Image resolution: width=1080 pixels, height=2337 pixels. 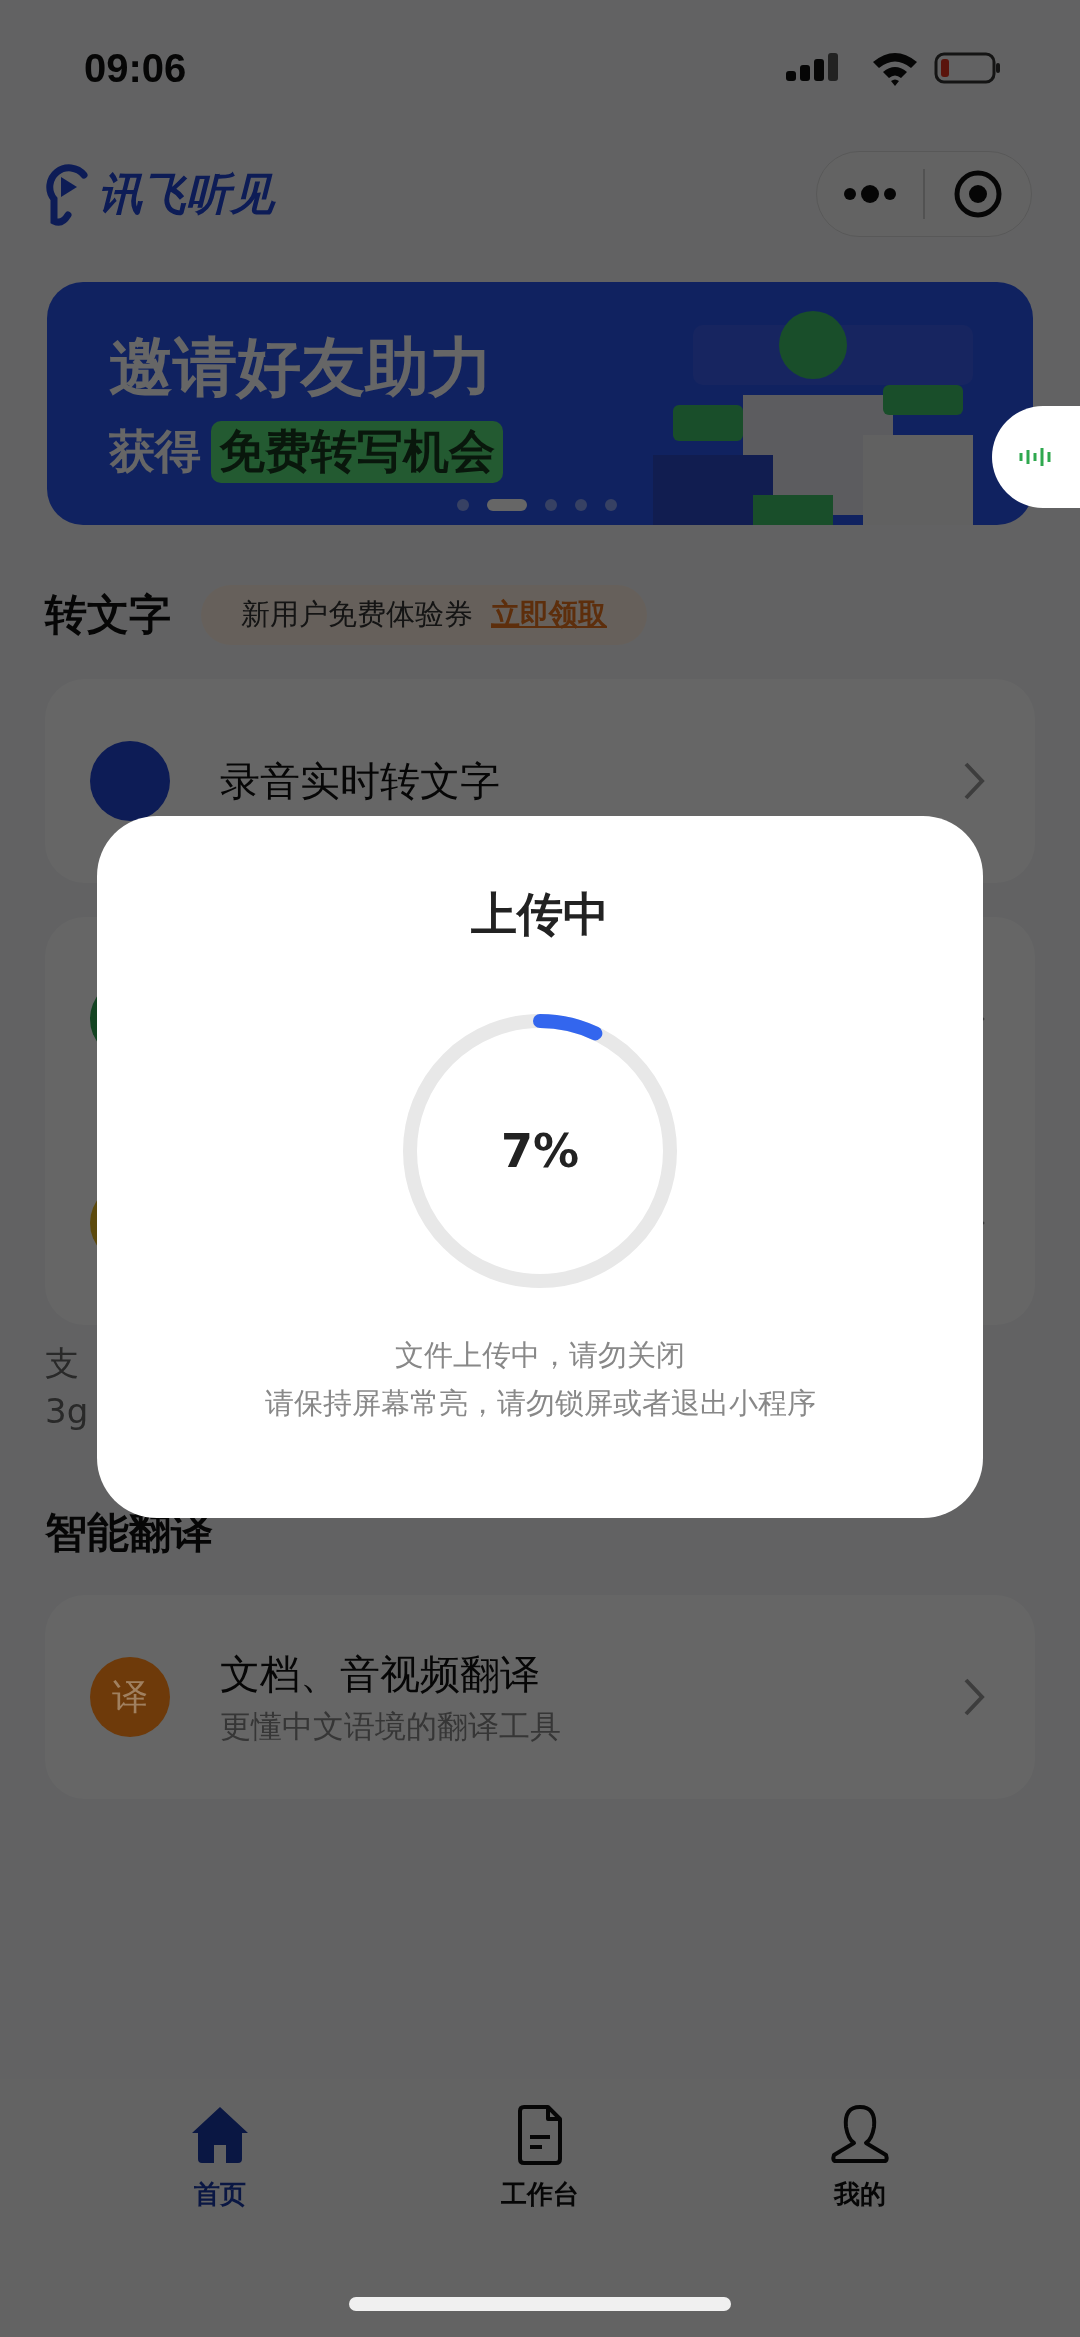 What do you see at coordinates (357, 452) in the screenshot?
I see `banner-highlight: 免费转写机会` at bounding box center [357, 452].